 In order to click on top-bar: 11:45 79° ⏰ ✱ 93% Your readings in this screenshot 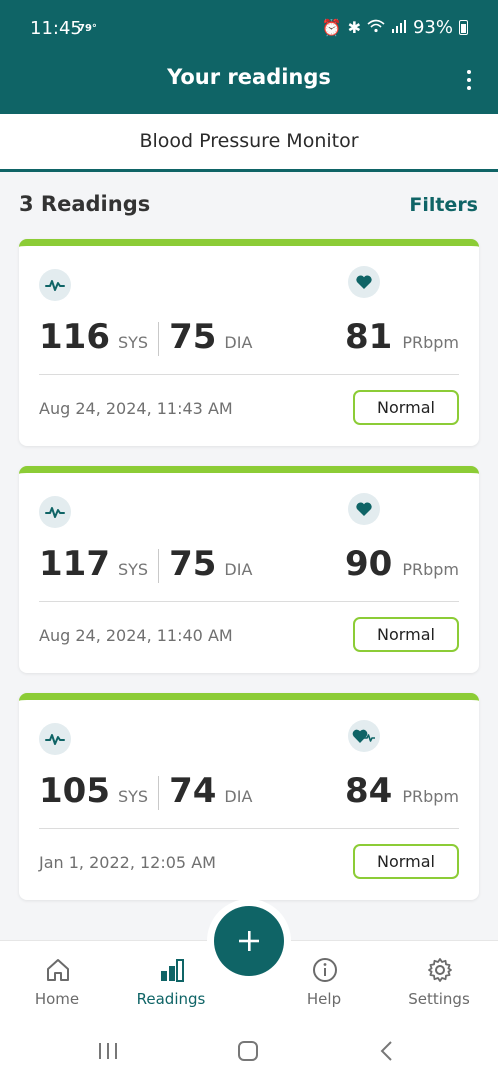, I will do `click(249, 57)`.